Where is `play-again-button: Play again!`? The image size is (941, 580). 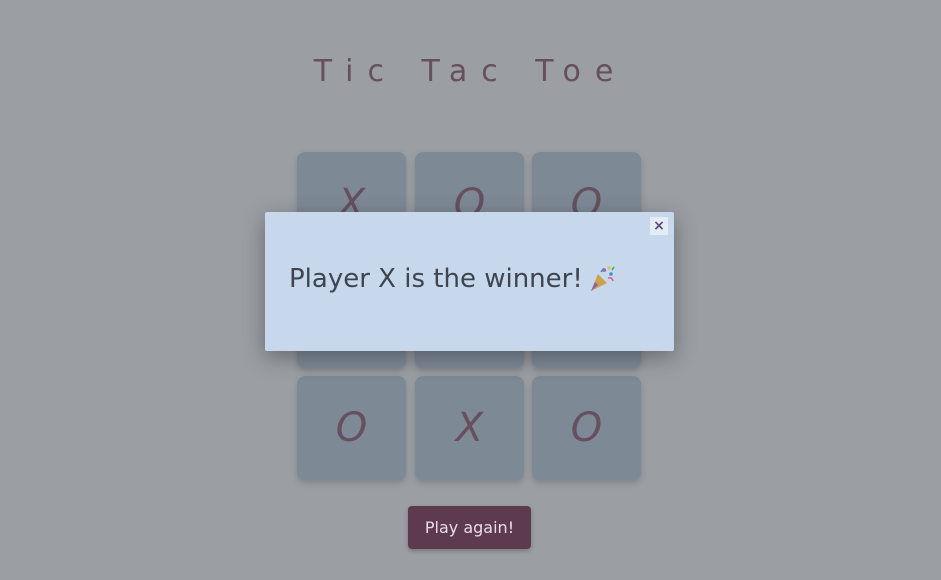
play-again-button: Play again! is located at coordinates (469, 527).